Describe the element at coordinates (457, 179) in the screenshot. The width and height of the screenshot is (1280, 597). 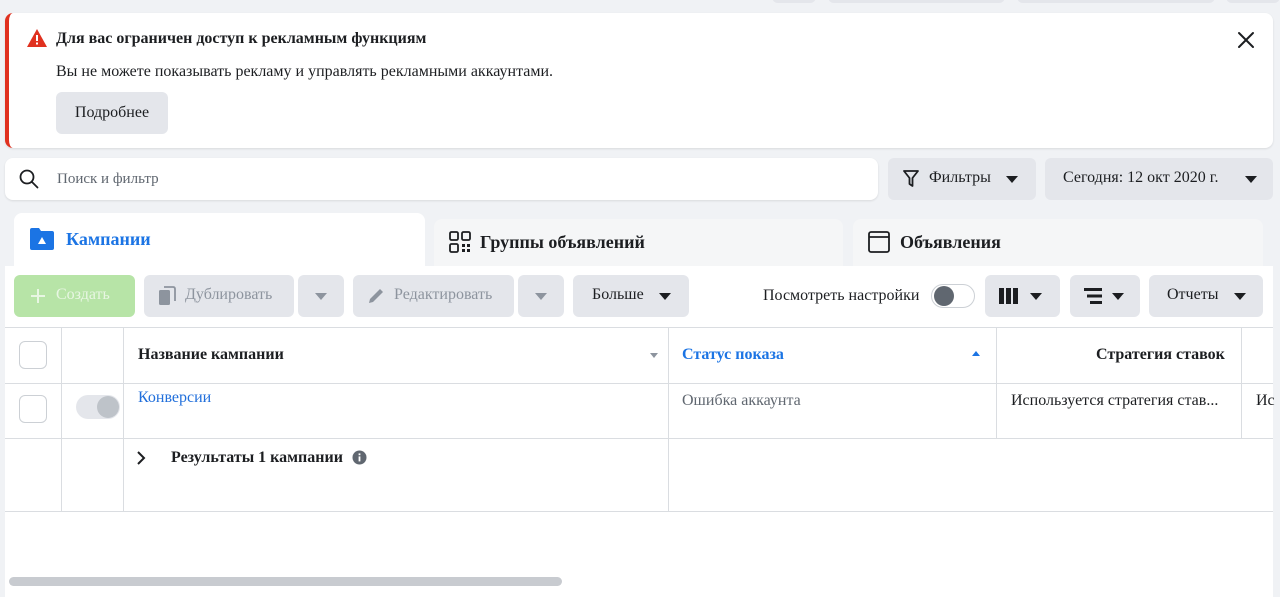
I see `search-input` at that location.